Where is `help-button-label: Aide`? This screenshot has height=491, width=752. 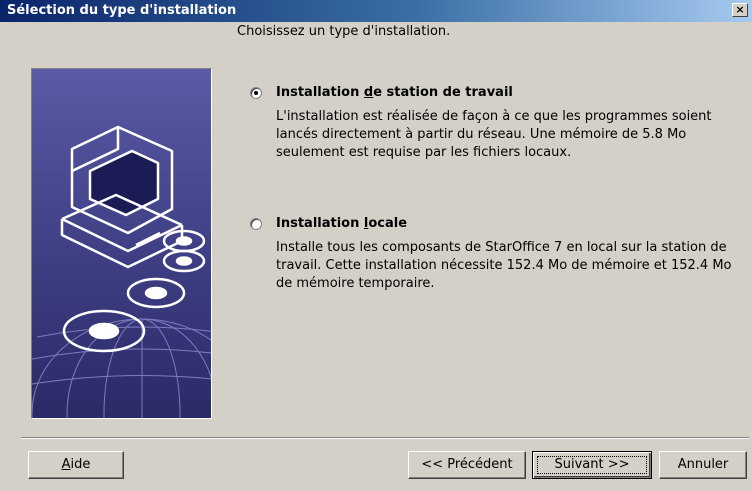 help-button-label: Aide is located at coordinates (76, 464).